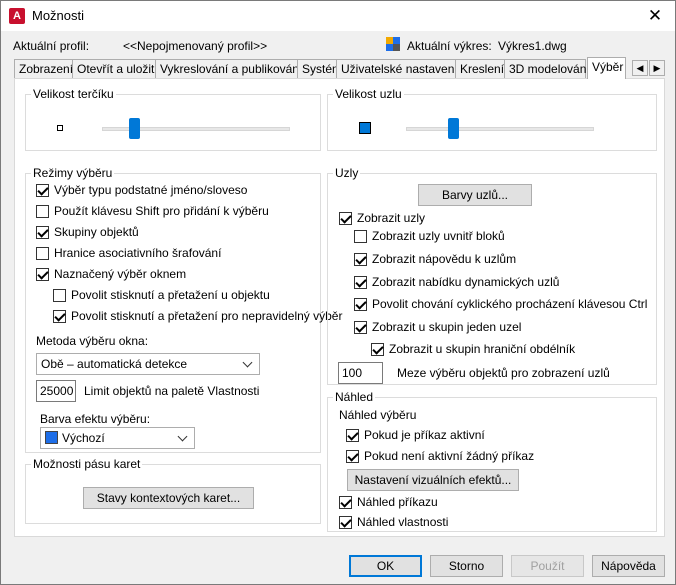 The width and height of the screenshot is (676, 585). I want to click on color-swatch, so click(51, 437).